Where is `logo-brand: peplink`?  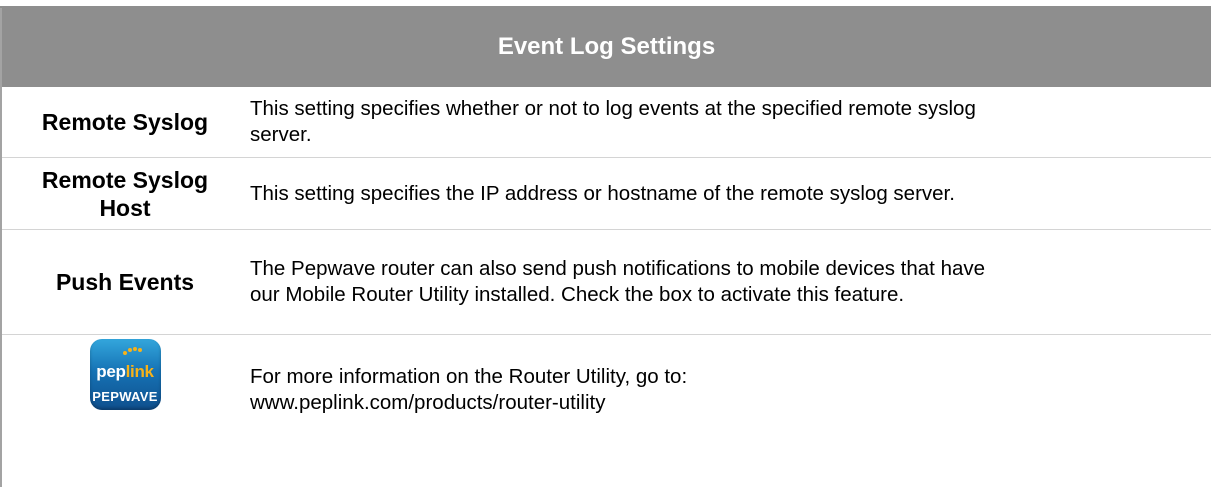 logo-brand: peplink is located at coordinates (125, 371).